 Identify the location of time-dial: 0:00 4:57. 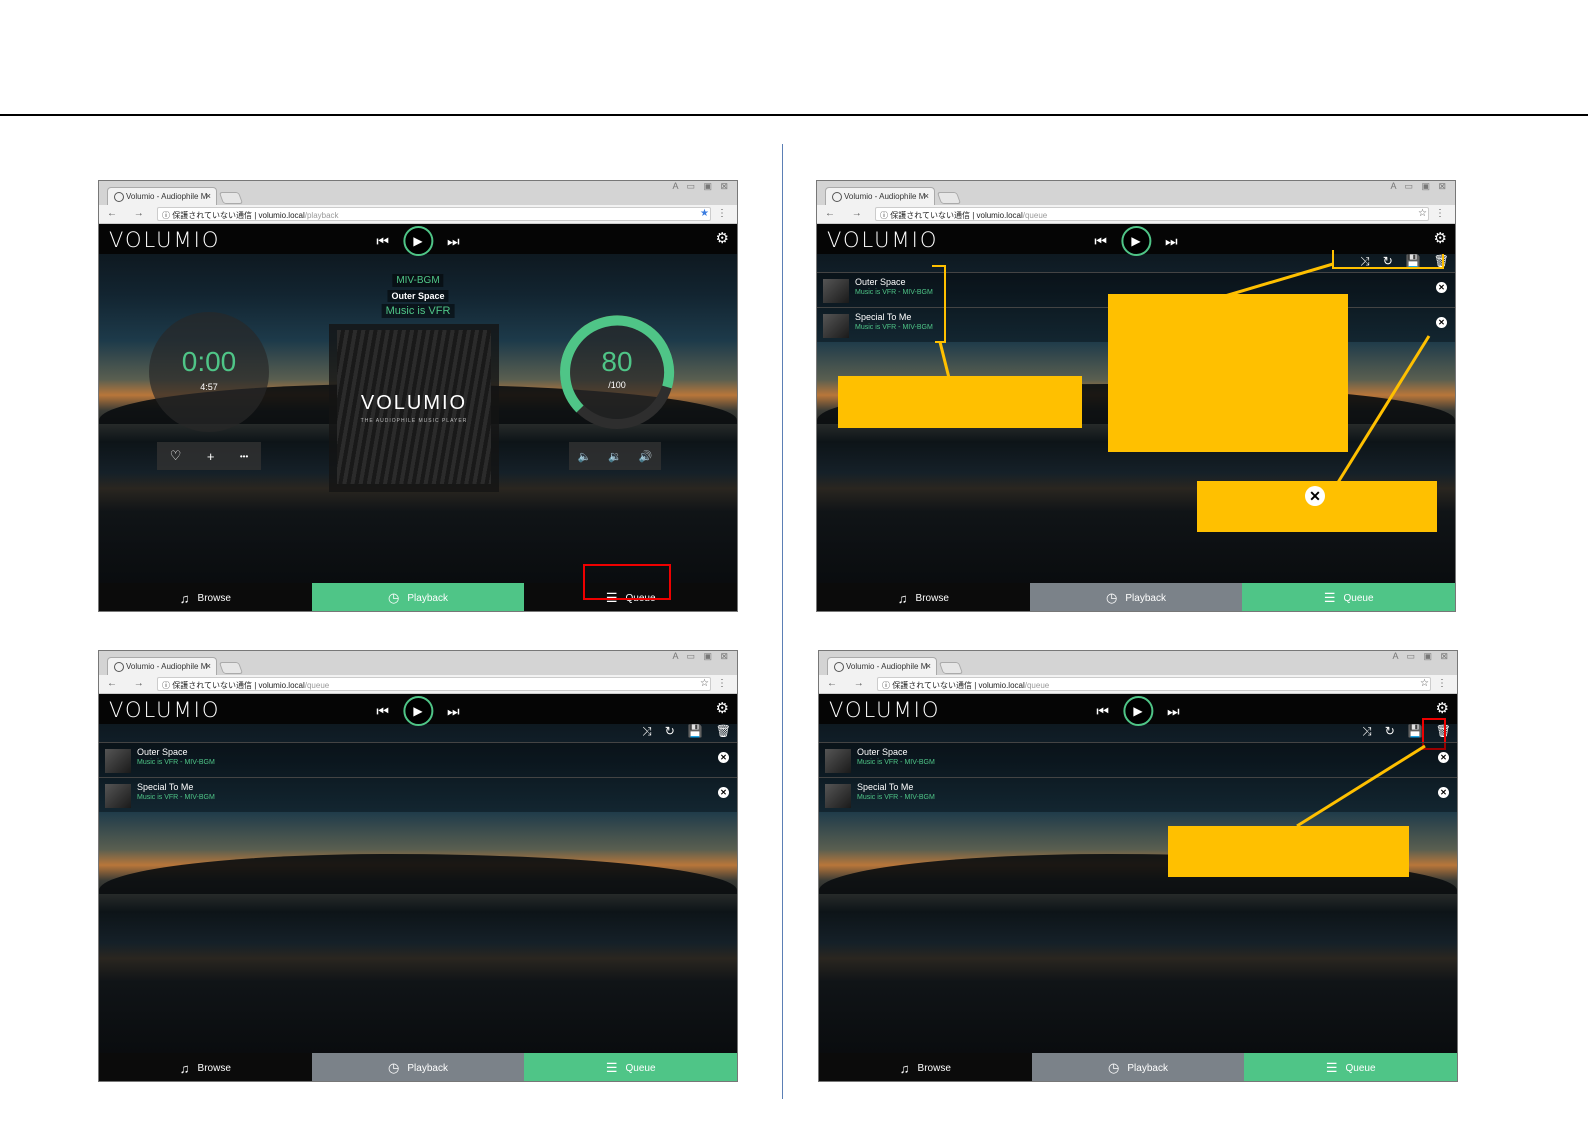
(209, 372).